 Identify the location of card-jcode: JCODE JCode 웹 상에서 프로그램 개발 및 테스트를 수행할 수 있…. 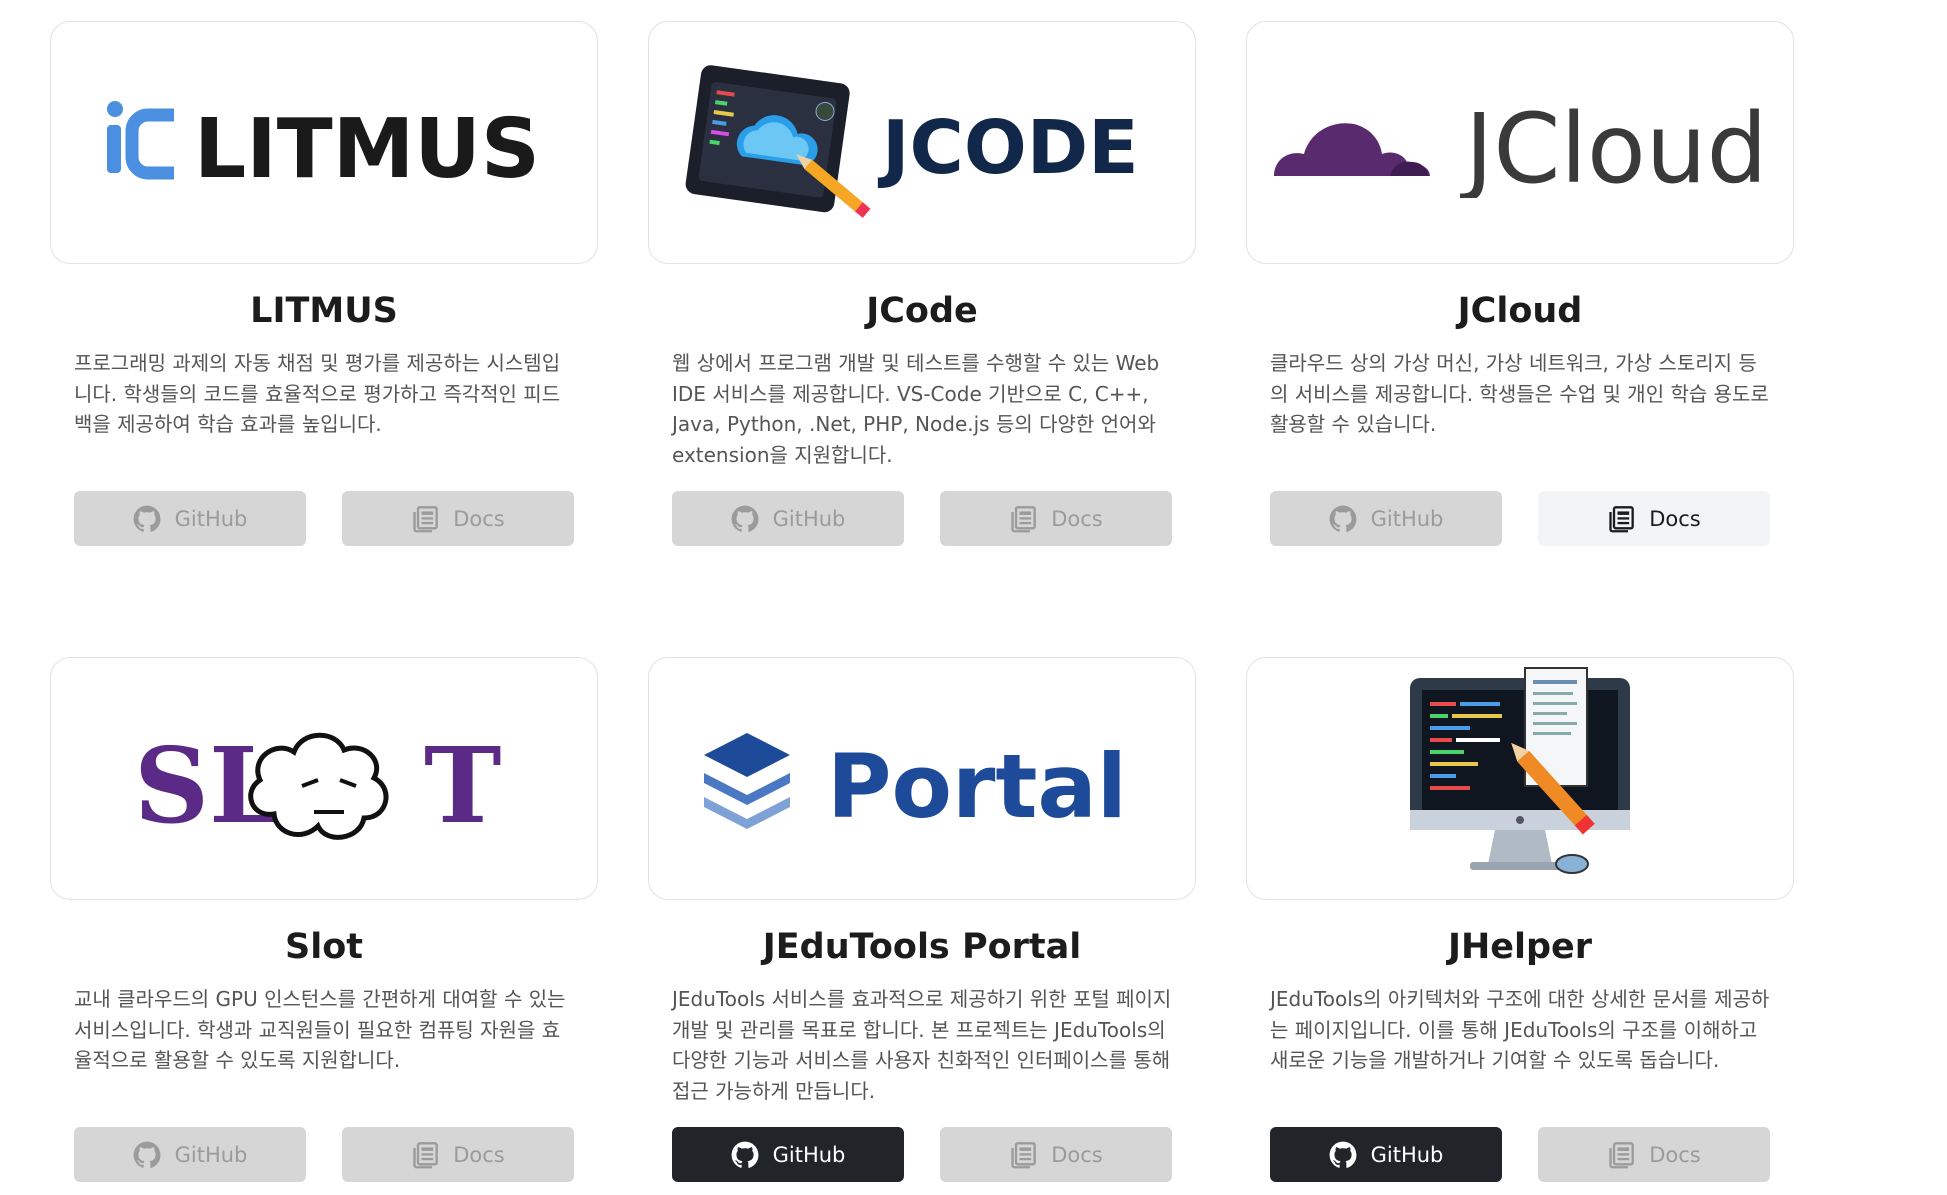
(922, 283).